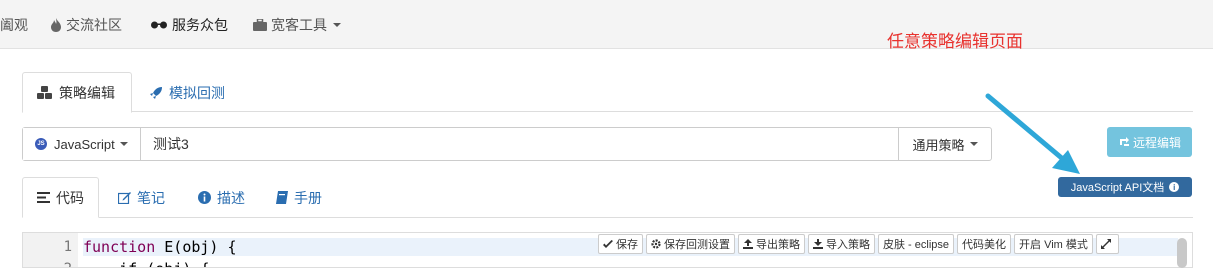 This screenshot has height=268, width=1213. I want to click on tool-label: 导出策略, so click(778, 245).